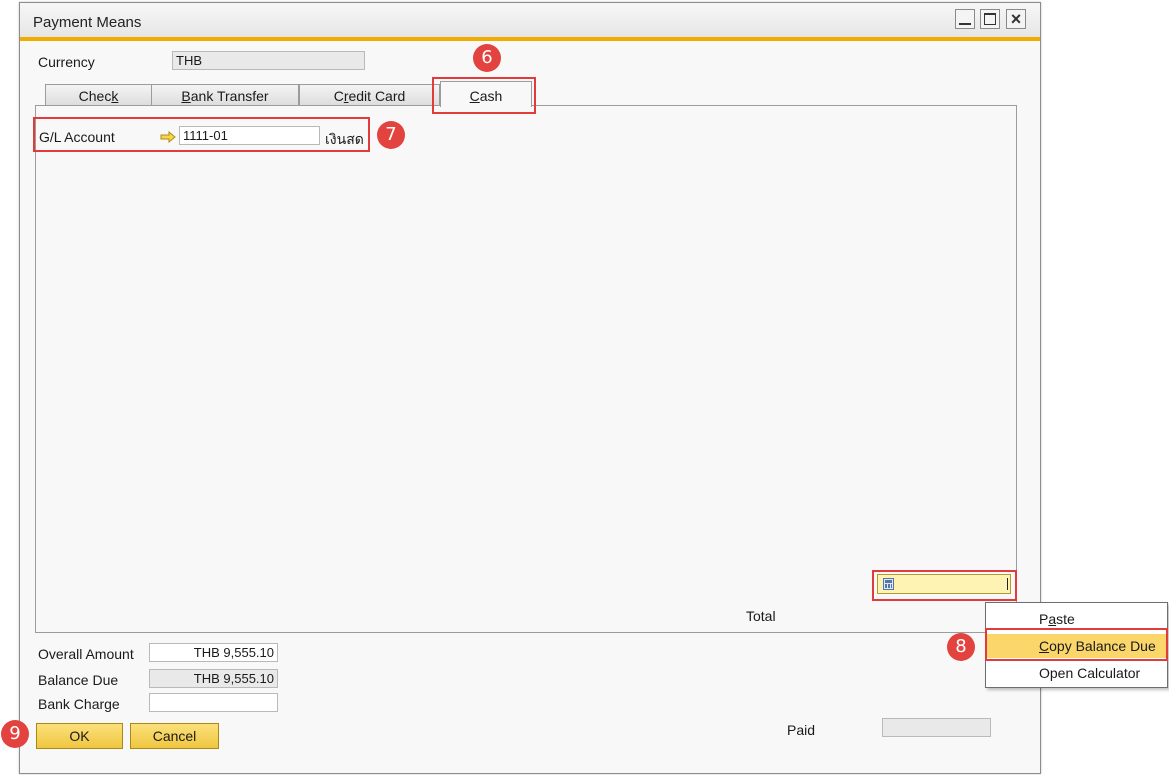 This screenshot has width=1169, height=775. Describe the element at coordinates (213, 678) in the screenshot. I see `balance-due-field: THB 9,555.10` at that location.